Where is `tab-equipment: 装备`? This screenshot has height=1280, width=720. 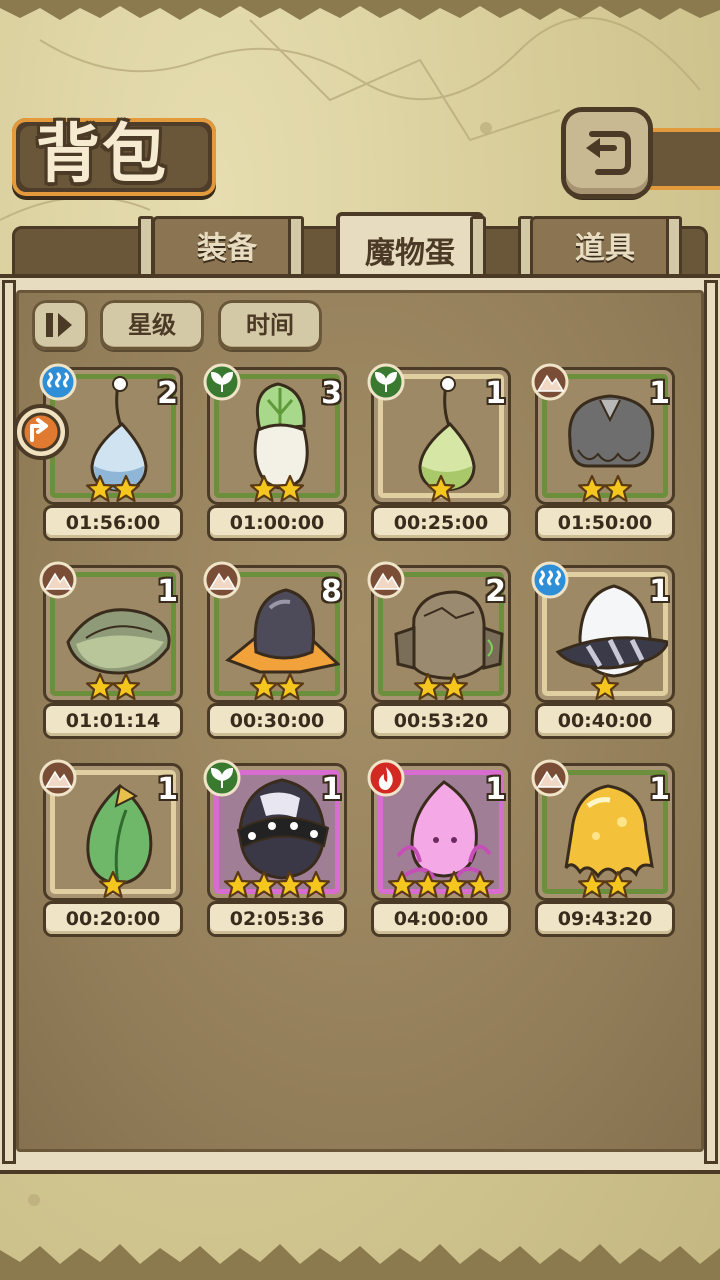 tab-equipment: 装备 is located at coordinates (227, 249).